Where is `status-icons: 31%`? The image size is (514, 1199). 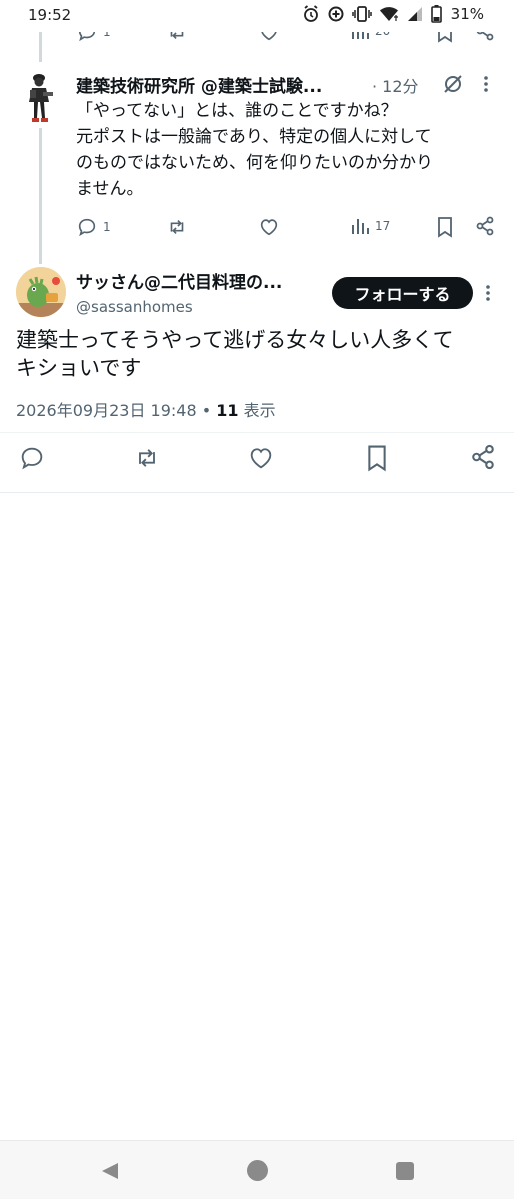 status-icons: 31% is located at coordinates (393, 14).